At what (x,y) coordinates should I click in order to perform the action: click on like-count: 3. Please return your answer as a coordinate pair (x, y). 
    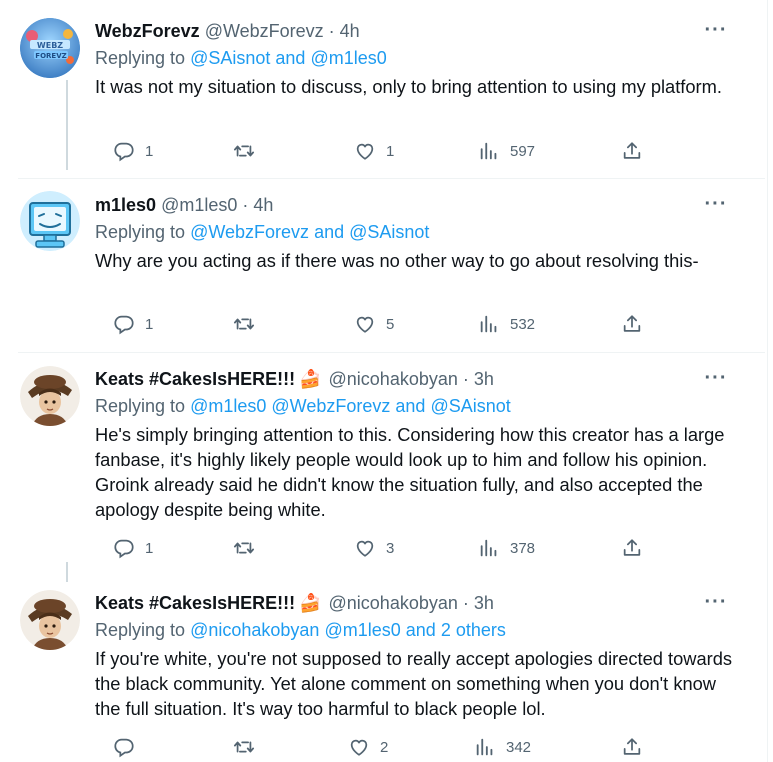
    Looking at the image, I should click on (390, 548).